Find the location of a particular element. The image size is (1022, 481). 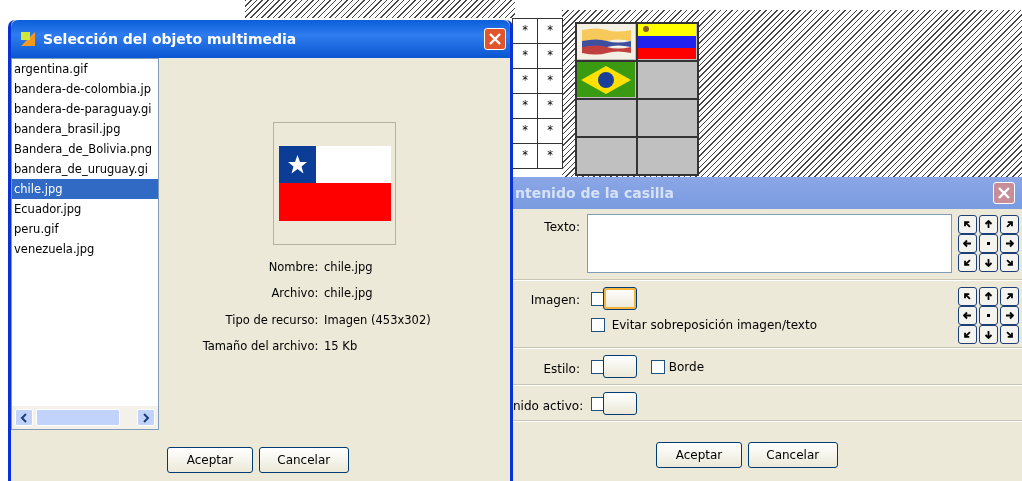

field-label: nido activo: is located at coordinates (546, 406).